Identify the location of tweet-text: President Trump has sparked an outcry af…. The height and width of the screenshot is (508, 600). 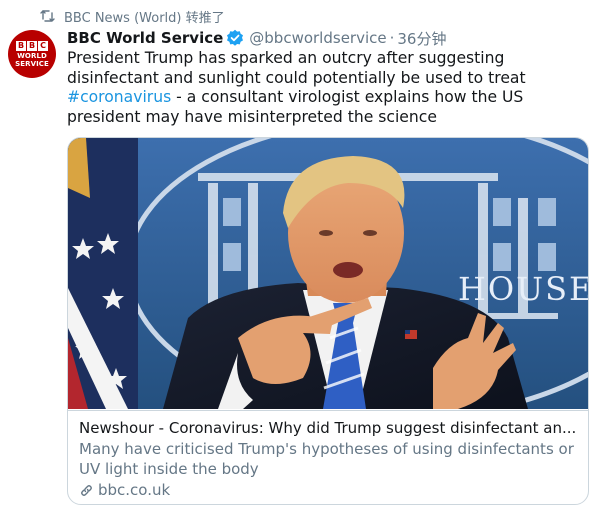
(329, 88).